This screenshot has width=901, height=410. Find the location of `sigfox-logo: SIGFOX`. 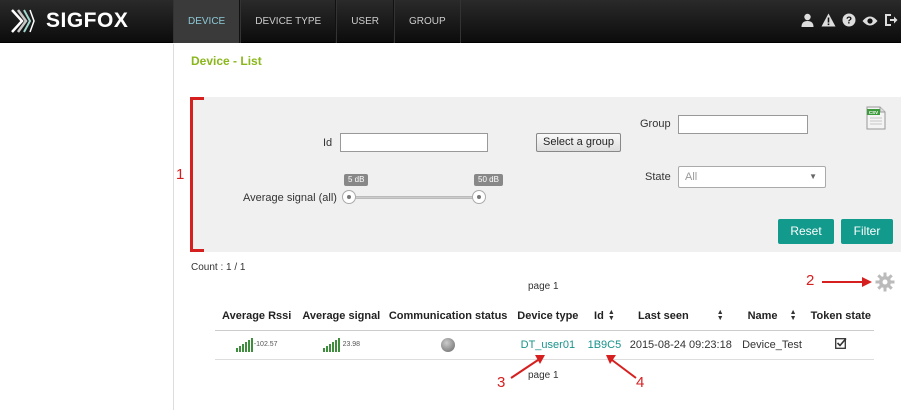

sigfox-logo: SIGFOX is located at coordinates (69, 21).